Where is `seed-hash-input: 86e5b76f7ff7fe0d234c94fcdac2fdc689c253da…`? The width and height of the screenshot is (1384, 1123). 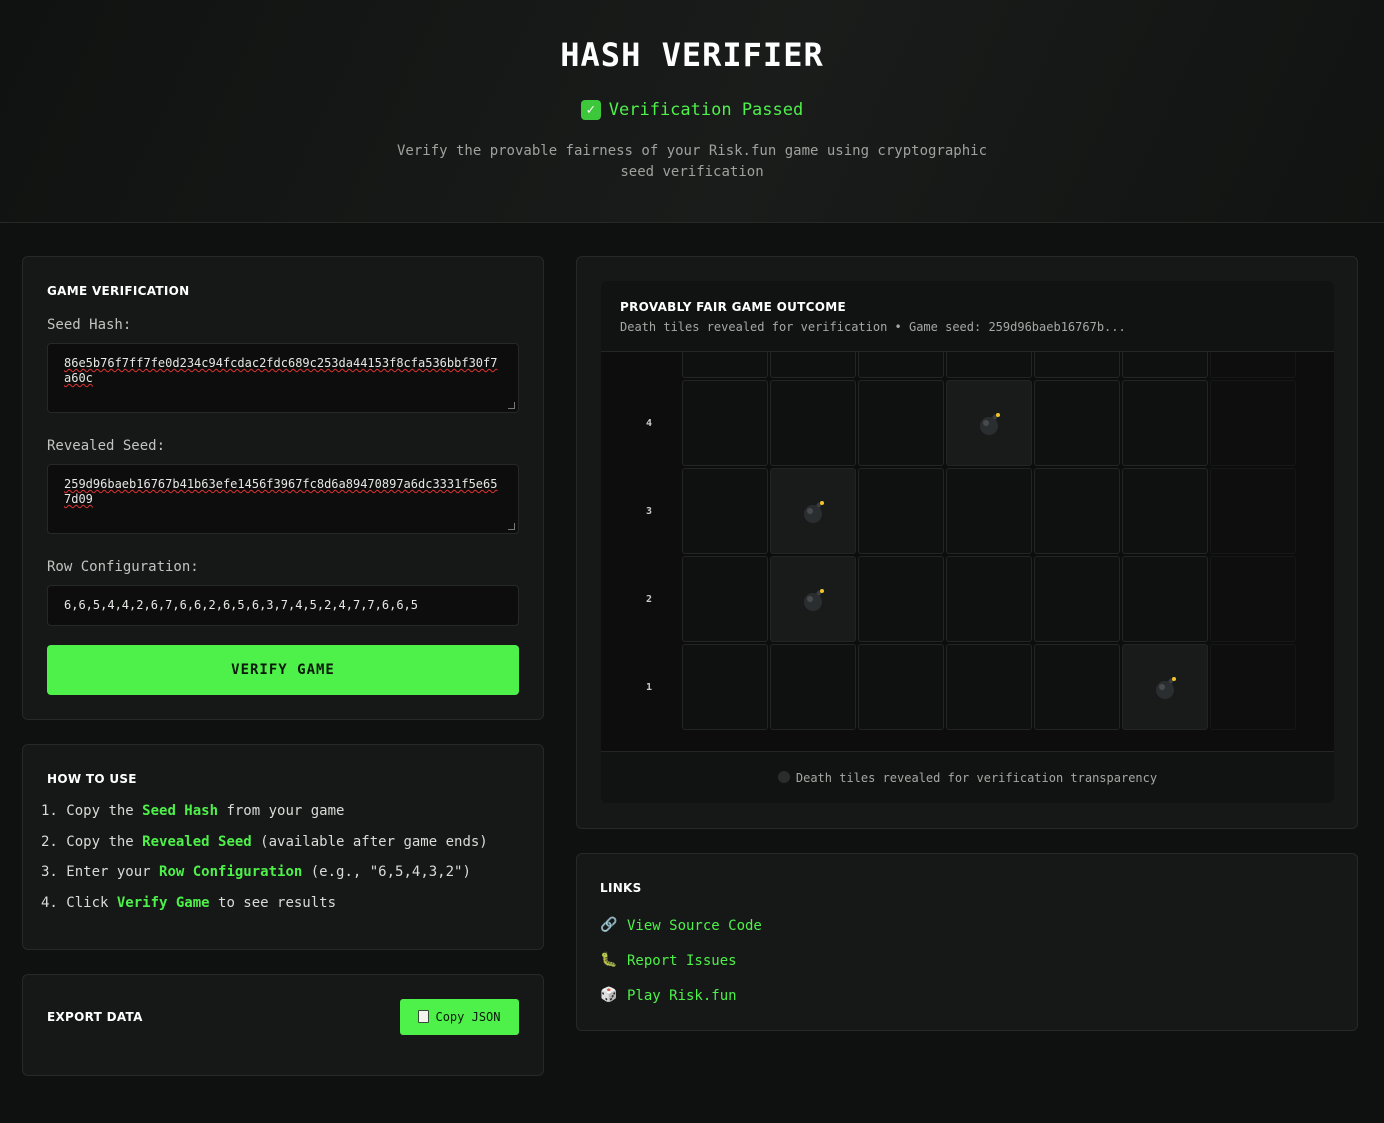 seed-hash-input: 86e5b76f7ff7fe0d234c94fcdac2fdc689c253da… is located at coordinates (283, 378).